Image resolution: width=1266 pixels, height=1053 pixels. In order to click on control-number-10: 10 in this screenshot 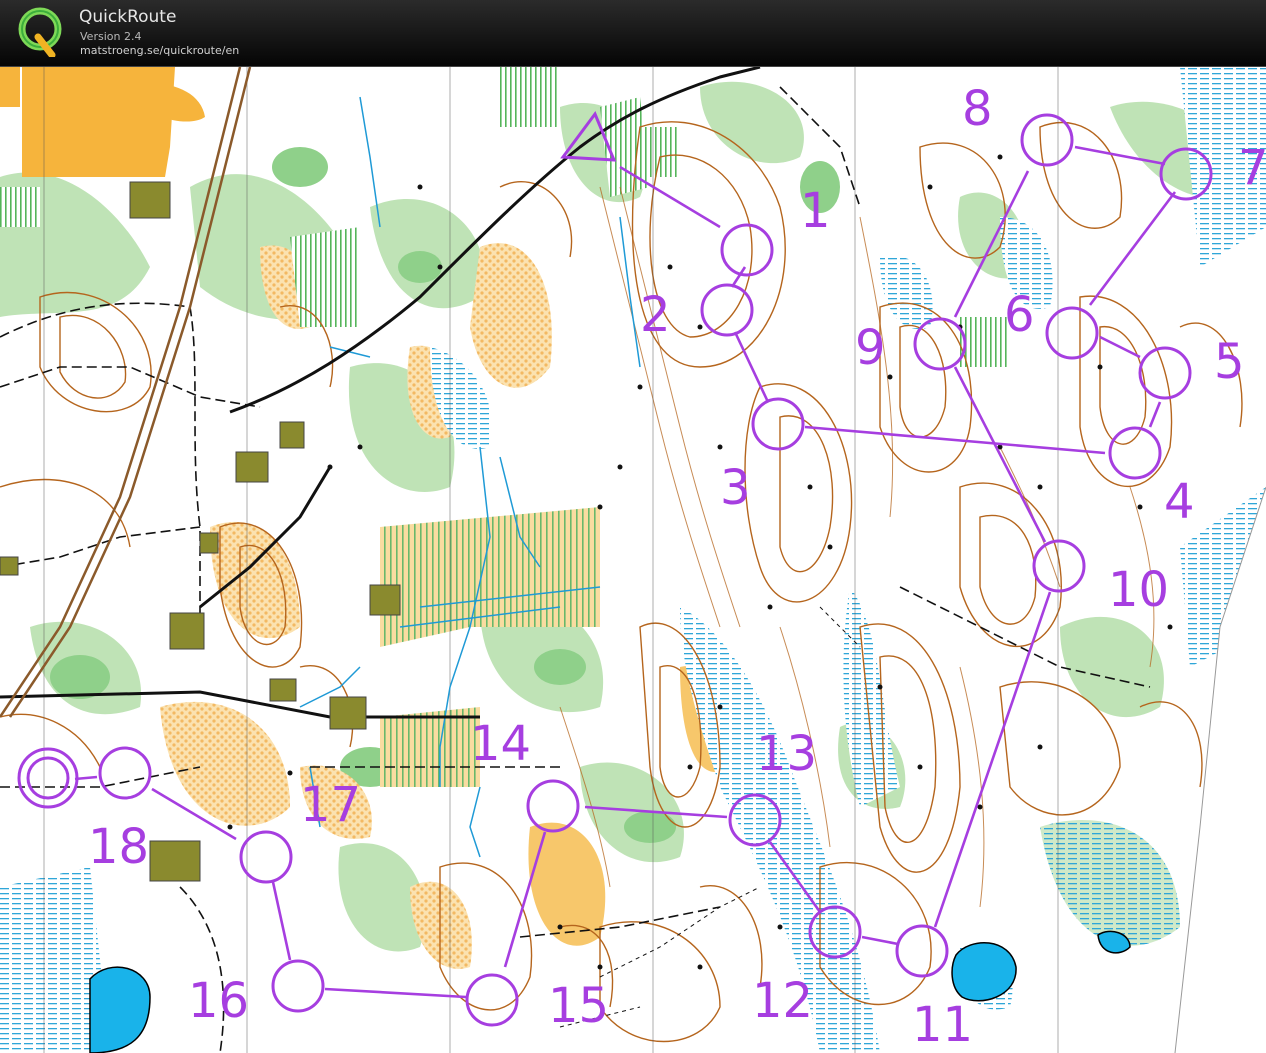, I will do `click(1138, 590)`.